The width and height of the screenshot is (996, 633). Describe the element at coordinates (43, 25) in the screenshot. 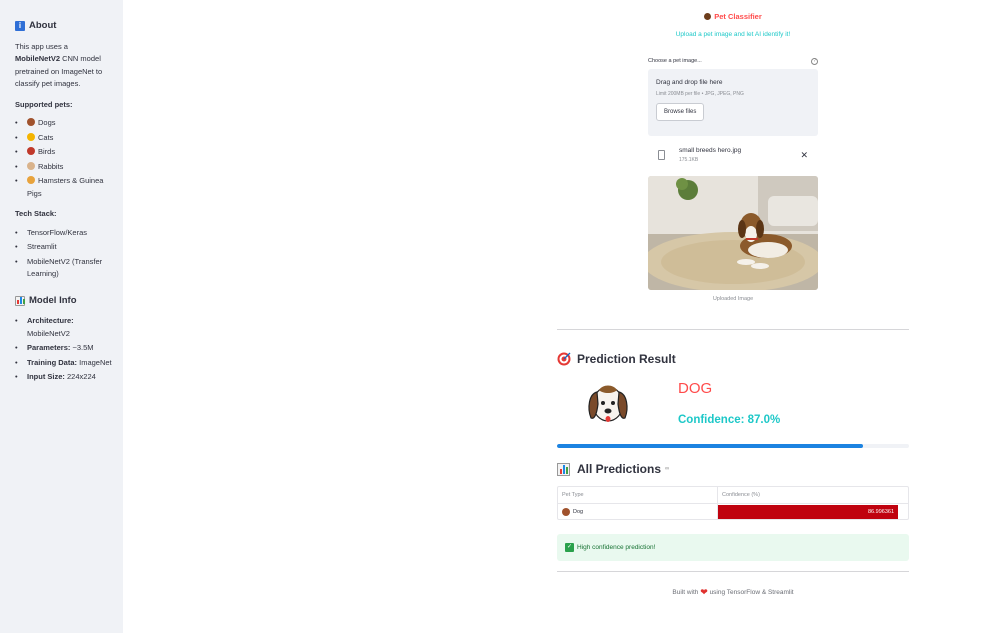

I see `about-title: About` at that location.